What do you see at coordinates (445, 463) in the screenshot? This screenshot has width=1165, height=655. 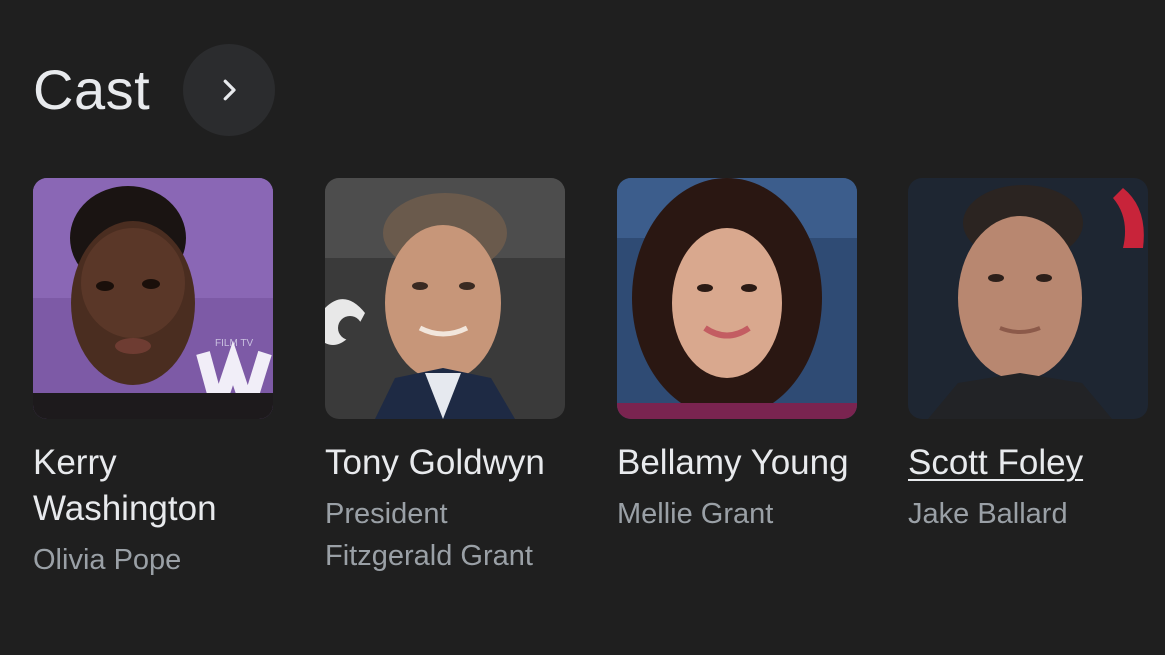 I see `actor-name: Tony Goldwyn` at bounding box center [445, 463].